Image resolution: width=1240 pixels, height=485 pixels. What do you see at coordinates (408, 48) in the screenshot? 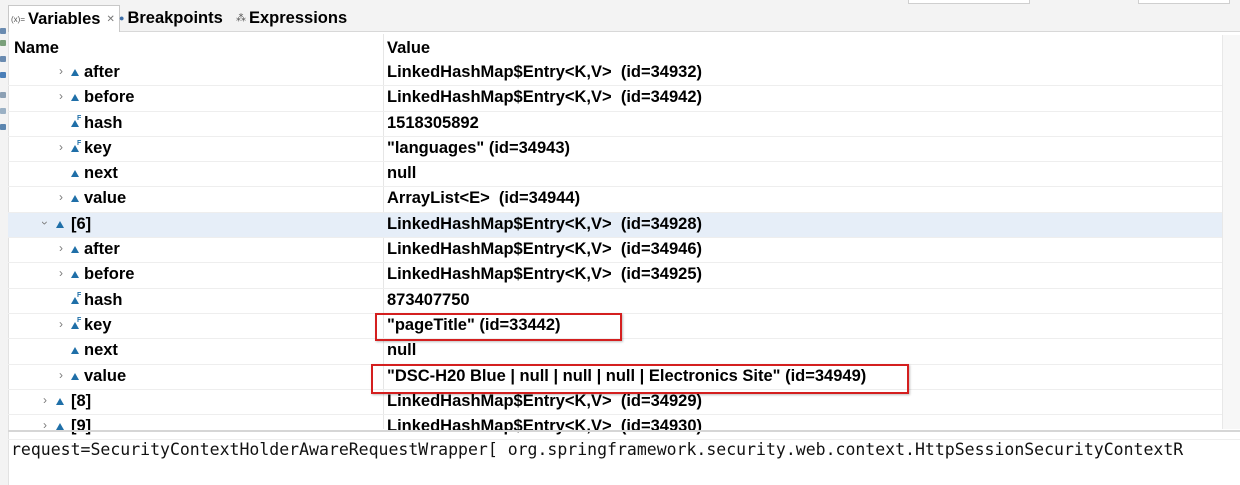
I see `column-value-header: Value` at bounding box center [408, 48].